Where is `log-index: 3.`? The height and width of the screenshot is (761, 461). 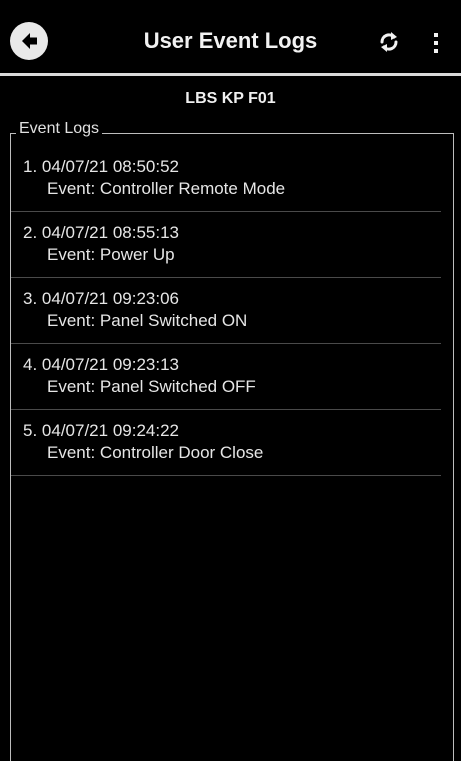
log-index: 3. is located at coordinates (30, 298).